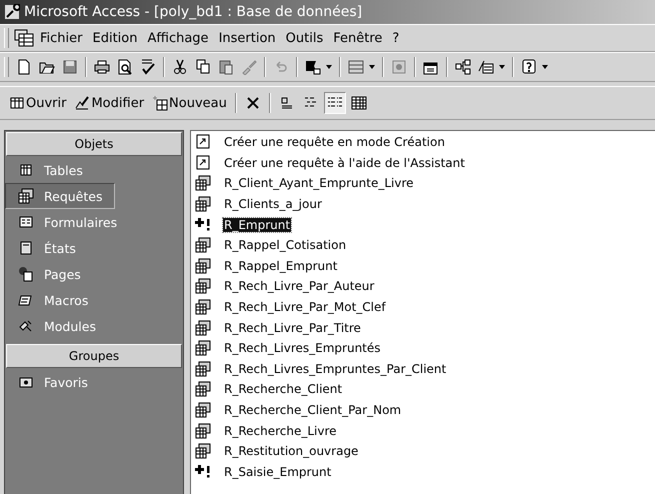 This screenshot has height=494, width=655. Describe the element at coordinates (17, 103) in the screenshot. I see `open-table-icon` at that location.